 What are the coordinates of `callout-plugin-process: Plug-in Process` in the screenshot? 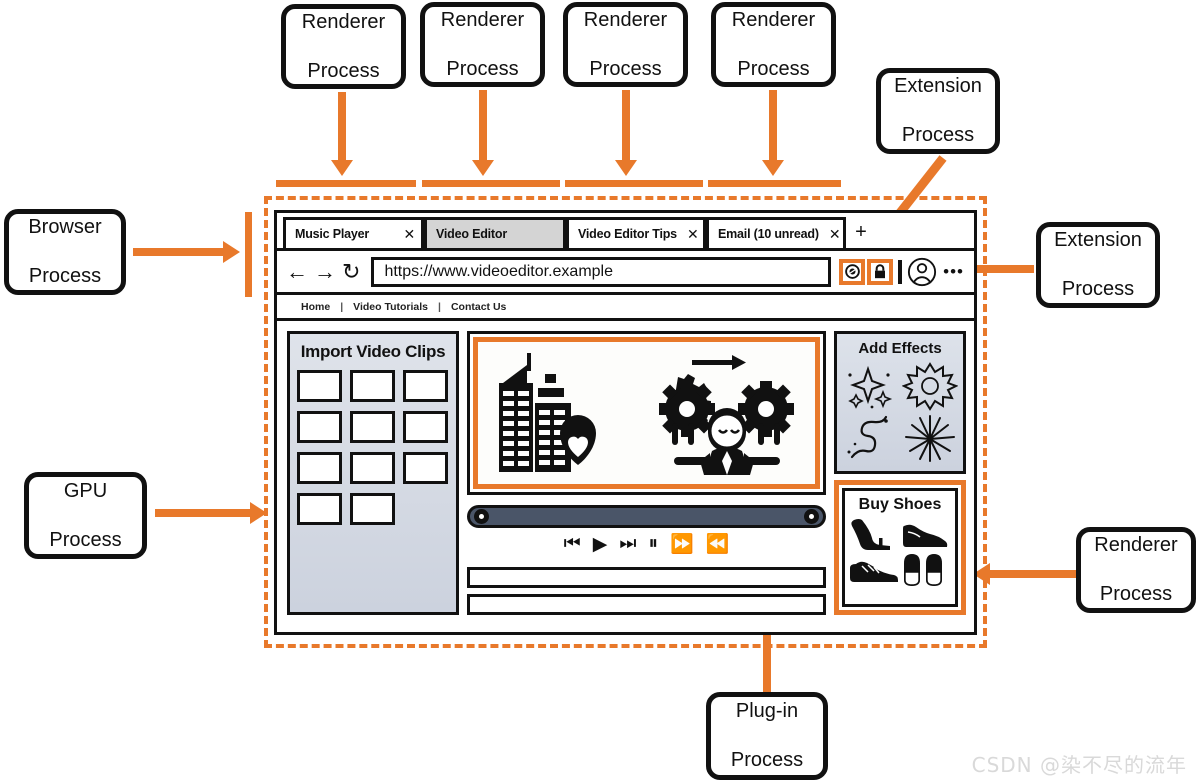 It's located at (767, 736).